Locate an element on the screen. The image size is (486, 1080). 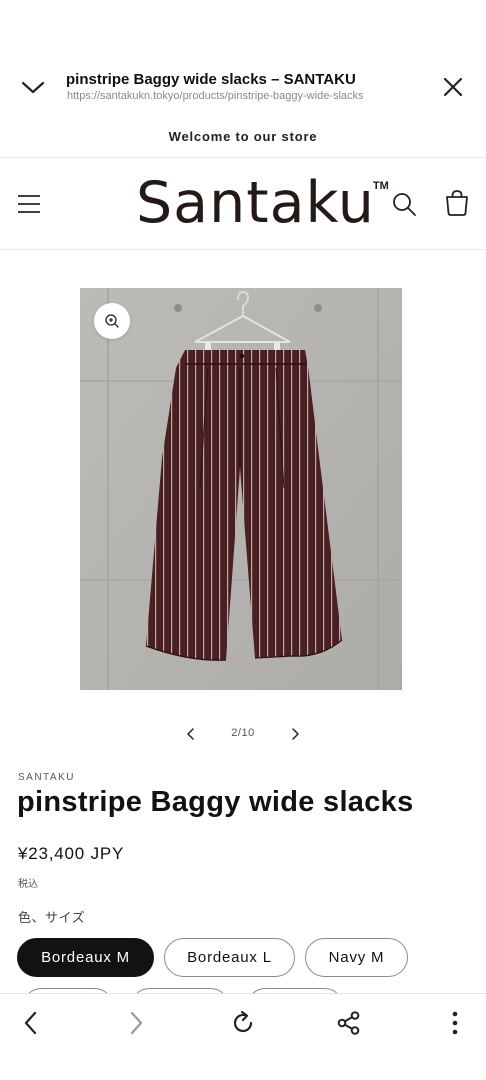
arrow-right-icon is located at coordinates (136, 1023).